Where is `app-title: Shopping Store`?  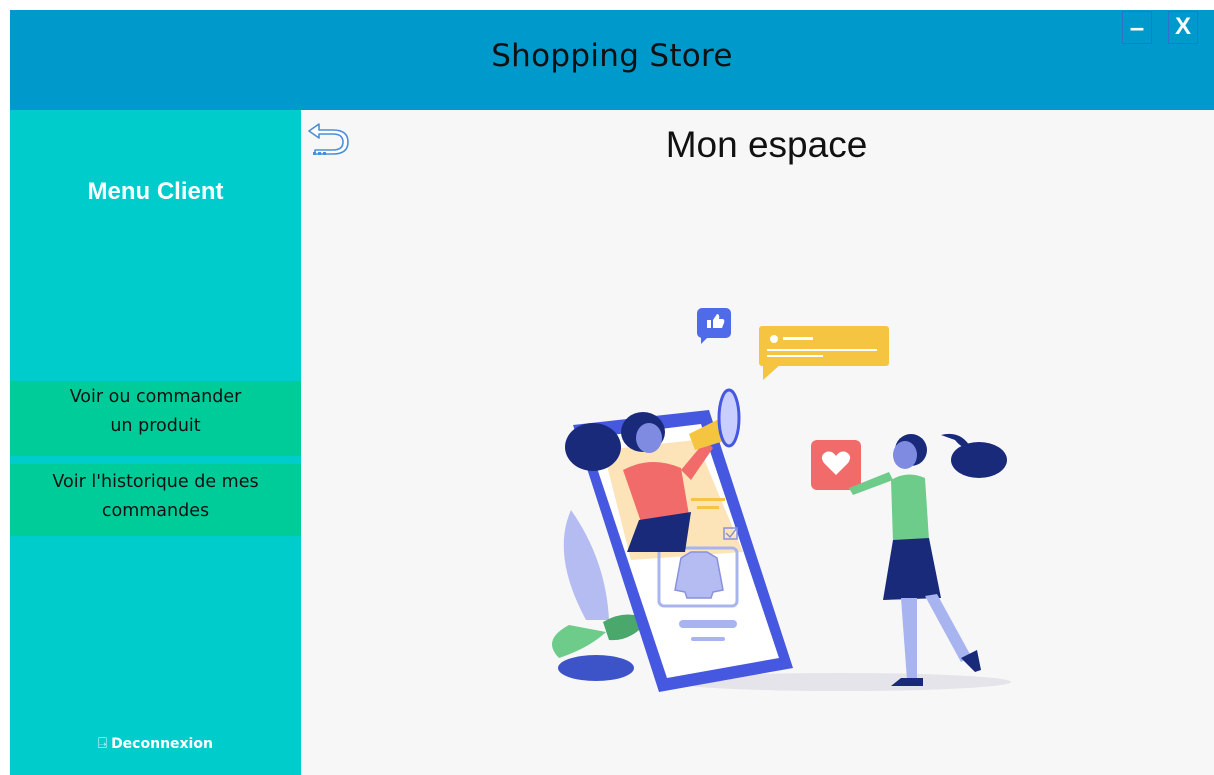 app-title: Shopping Store is located at coordinates (612, 56).